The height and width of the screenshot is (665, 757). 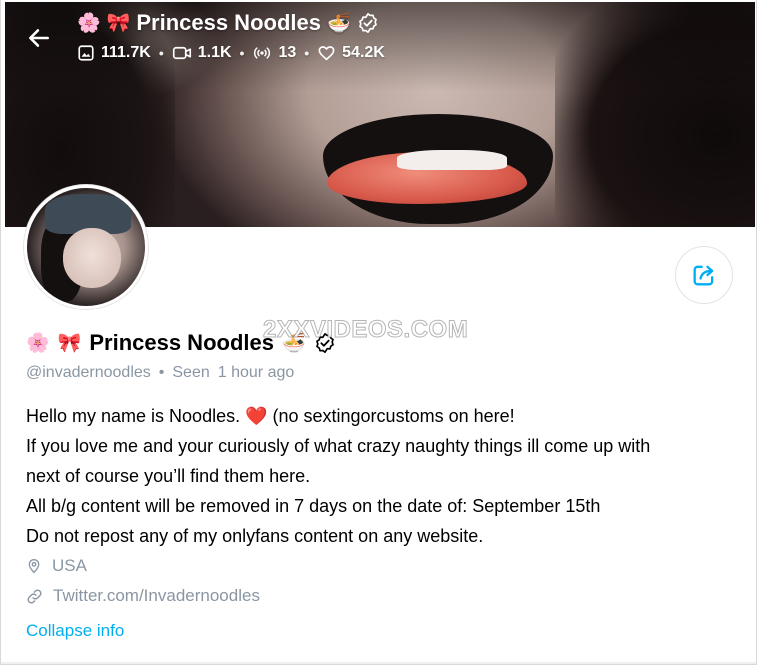 I want to click on video-icon, so click(x=181, y=53).